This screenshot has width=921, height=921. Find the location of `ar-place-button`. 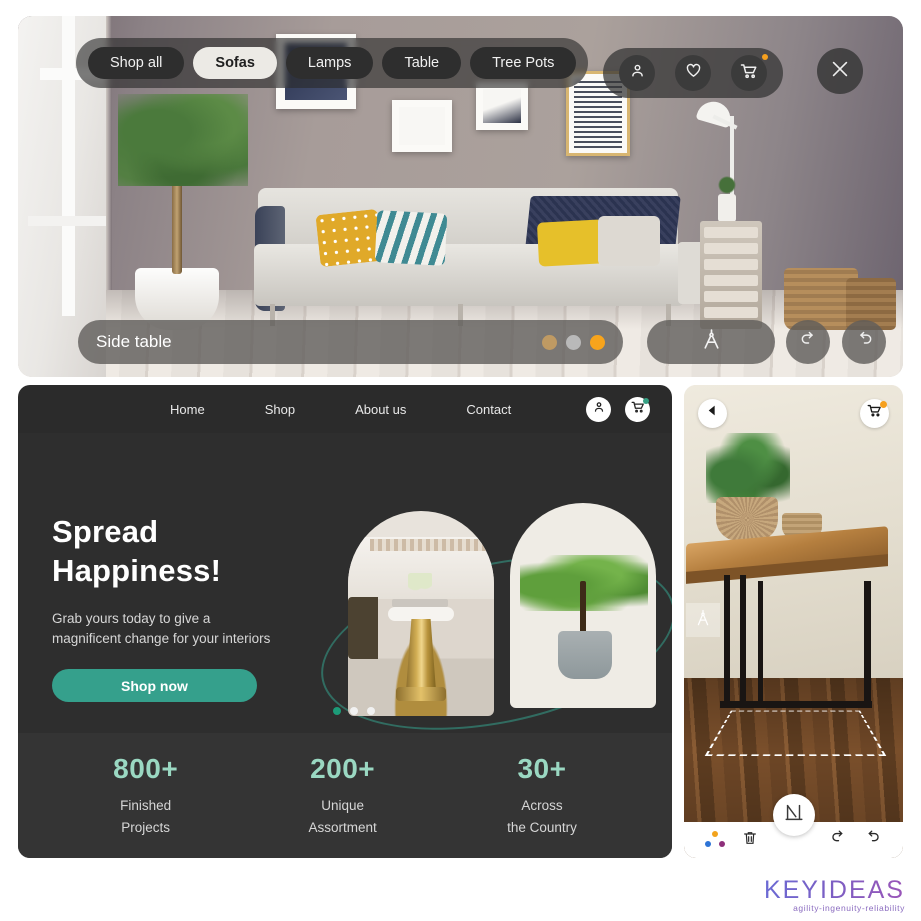

ar-place-button is located at coordinates (711, 342).